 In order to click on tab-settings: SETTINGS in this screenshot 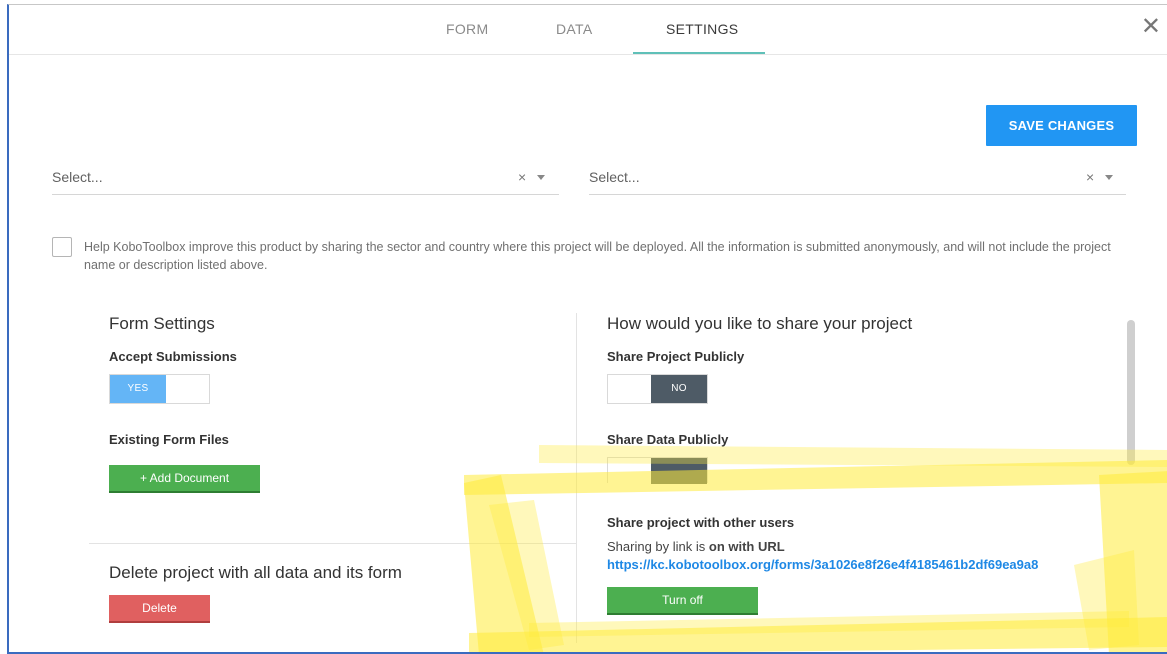, I will do `click(702, 29)`.